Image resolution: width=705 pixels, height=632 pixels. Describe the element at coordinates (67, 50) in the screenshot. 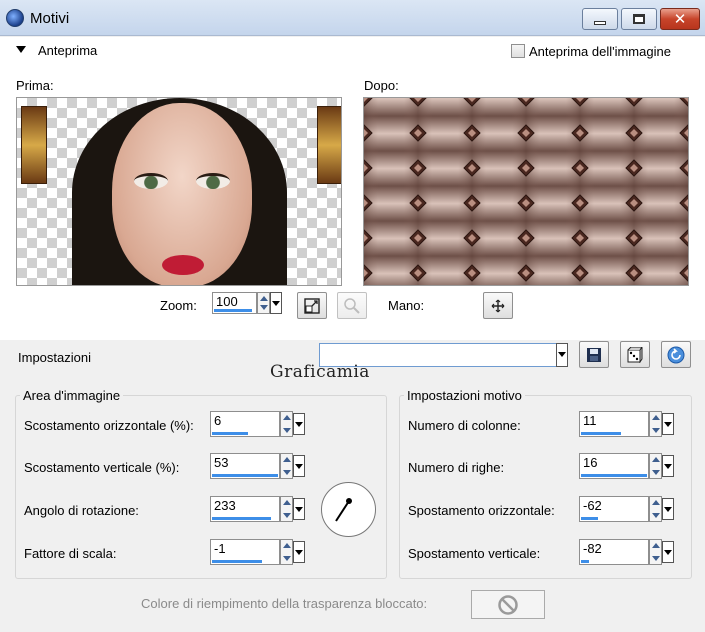

I see `preview-section-label: Anteprima` at that location.